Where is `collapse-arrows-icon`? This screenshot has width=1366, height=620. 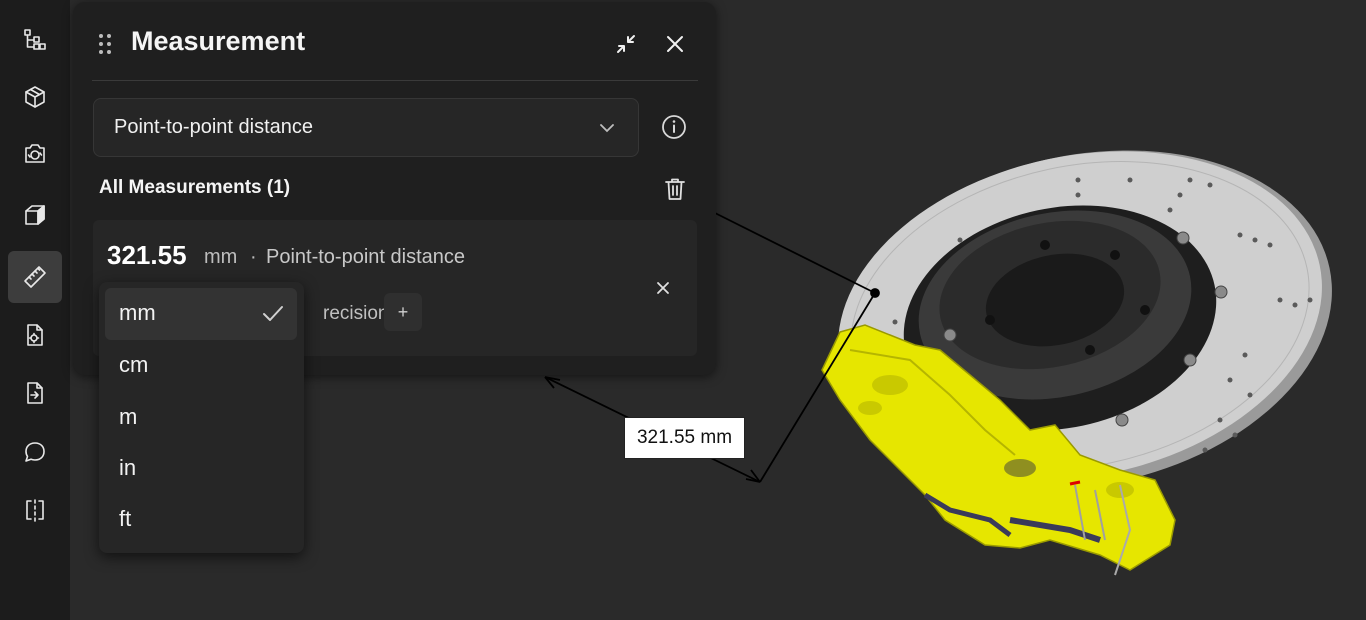 collapse-arrows-icon is located at coordinates (626, 44).